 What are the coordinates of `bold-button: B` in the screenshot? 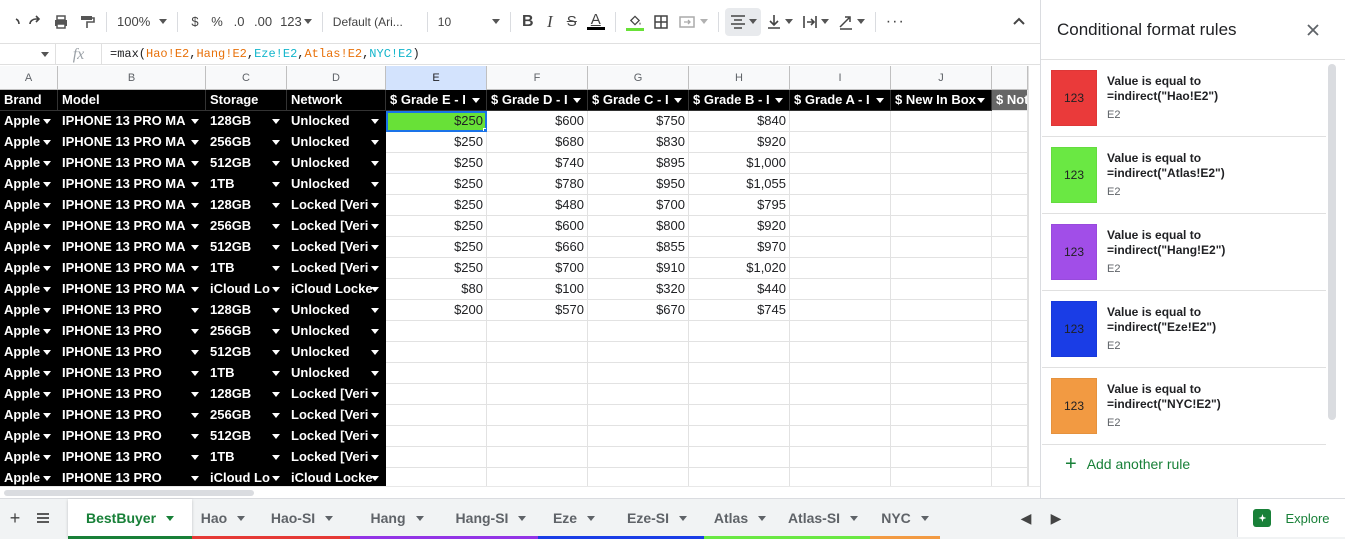 It's located at (528, 22).